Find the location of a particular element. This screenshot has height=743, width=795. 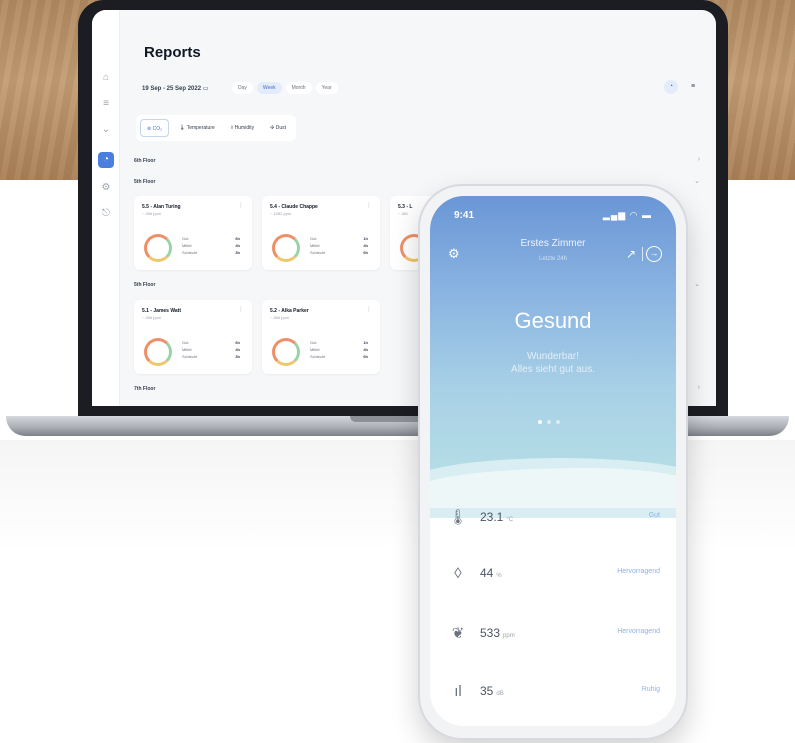

tab-month: Month is located at coordinates (298, 88).